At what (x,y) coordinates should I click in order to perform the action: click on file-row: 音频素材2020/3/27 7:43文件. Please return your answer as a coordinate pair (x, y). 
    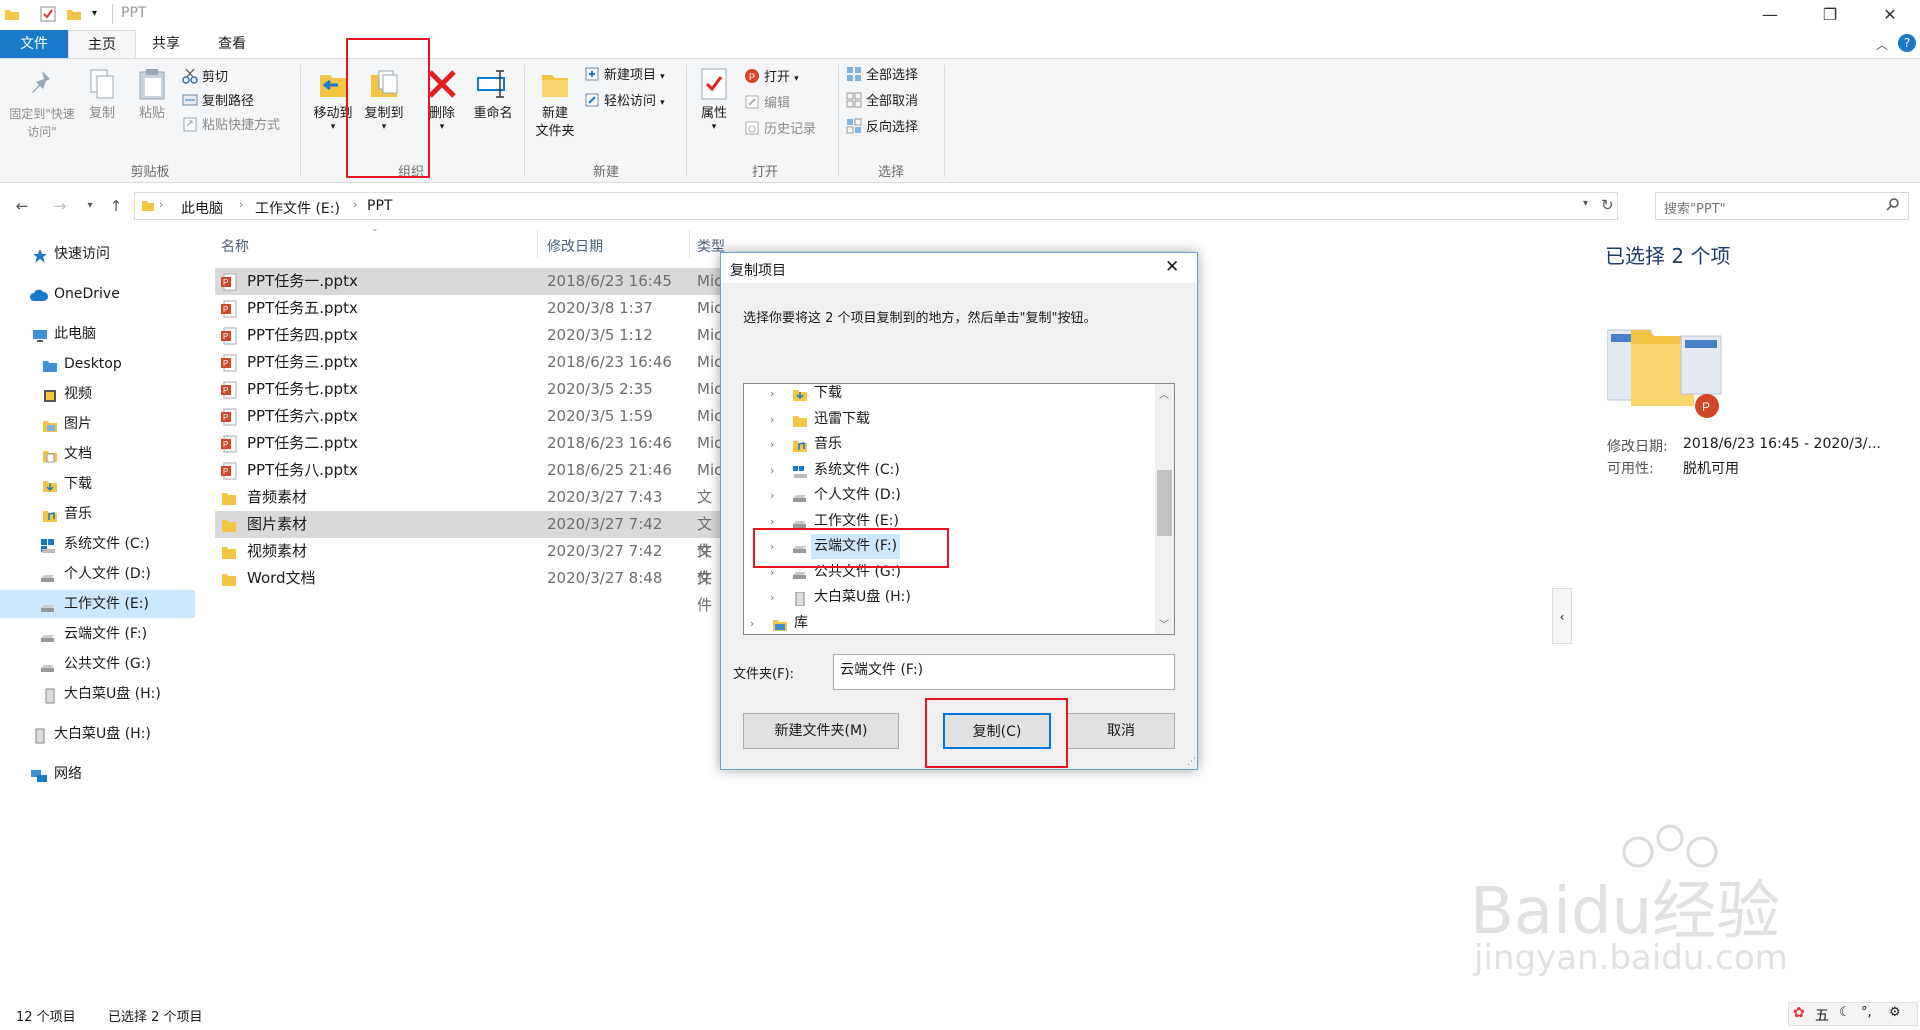
    Looking at the image, I should click on (470, 508).